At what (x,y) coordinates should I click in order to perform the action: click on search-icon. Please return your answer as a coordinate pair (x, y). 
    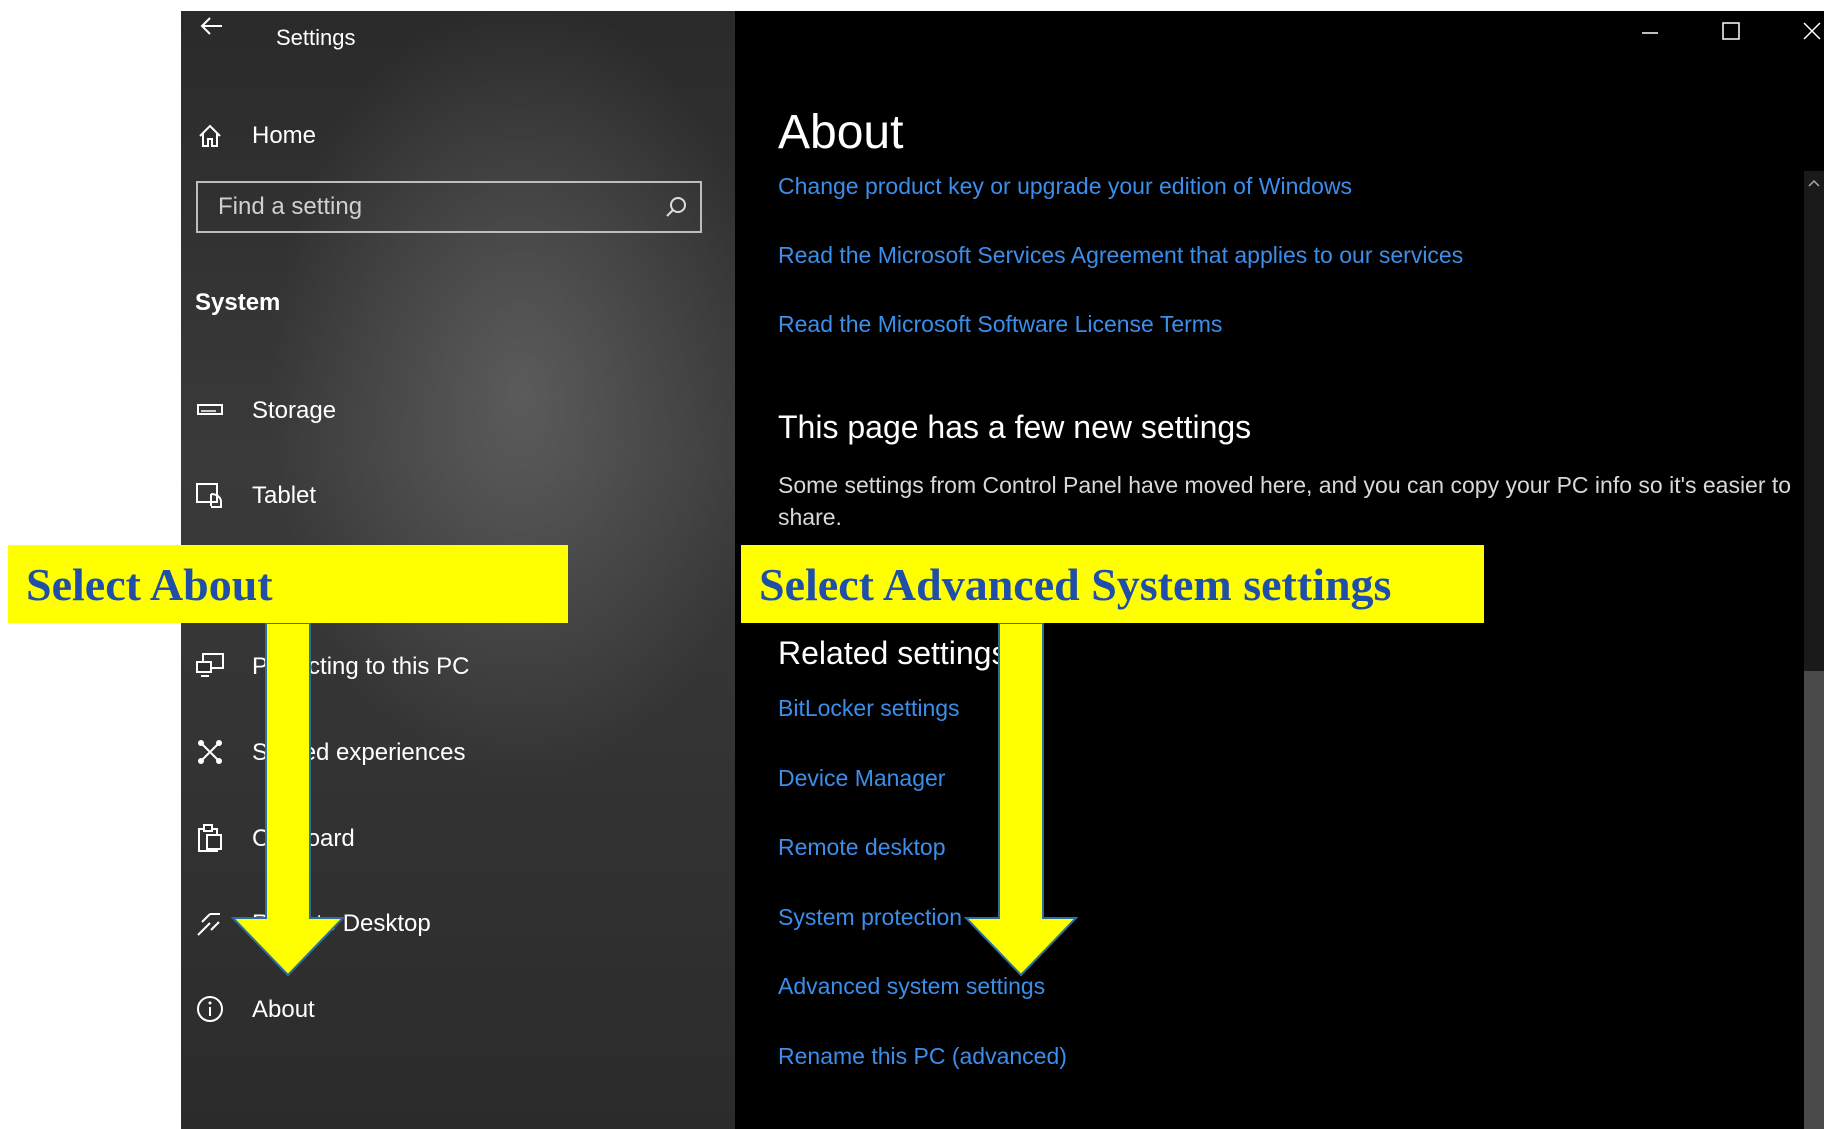
    Looking at the image, I should click on (676, 207).